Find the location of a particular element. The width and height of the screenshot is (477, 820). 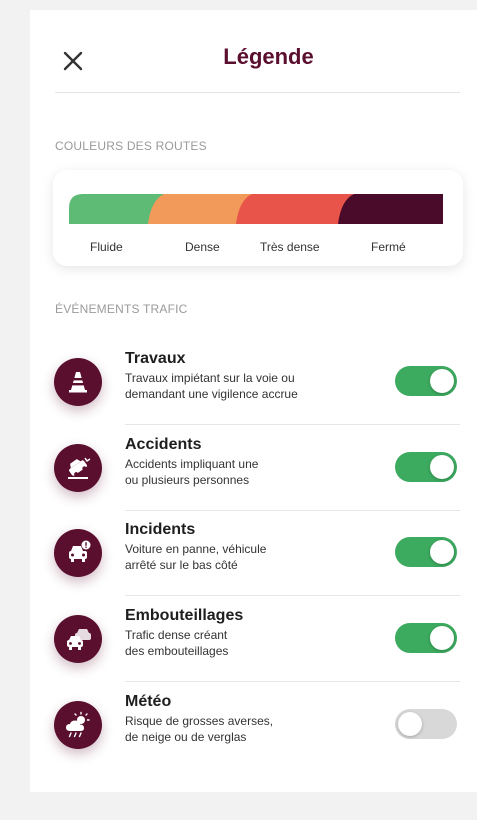

toggle-travaux is located at coordinates (426, 381).